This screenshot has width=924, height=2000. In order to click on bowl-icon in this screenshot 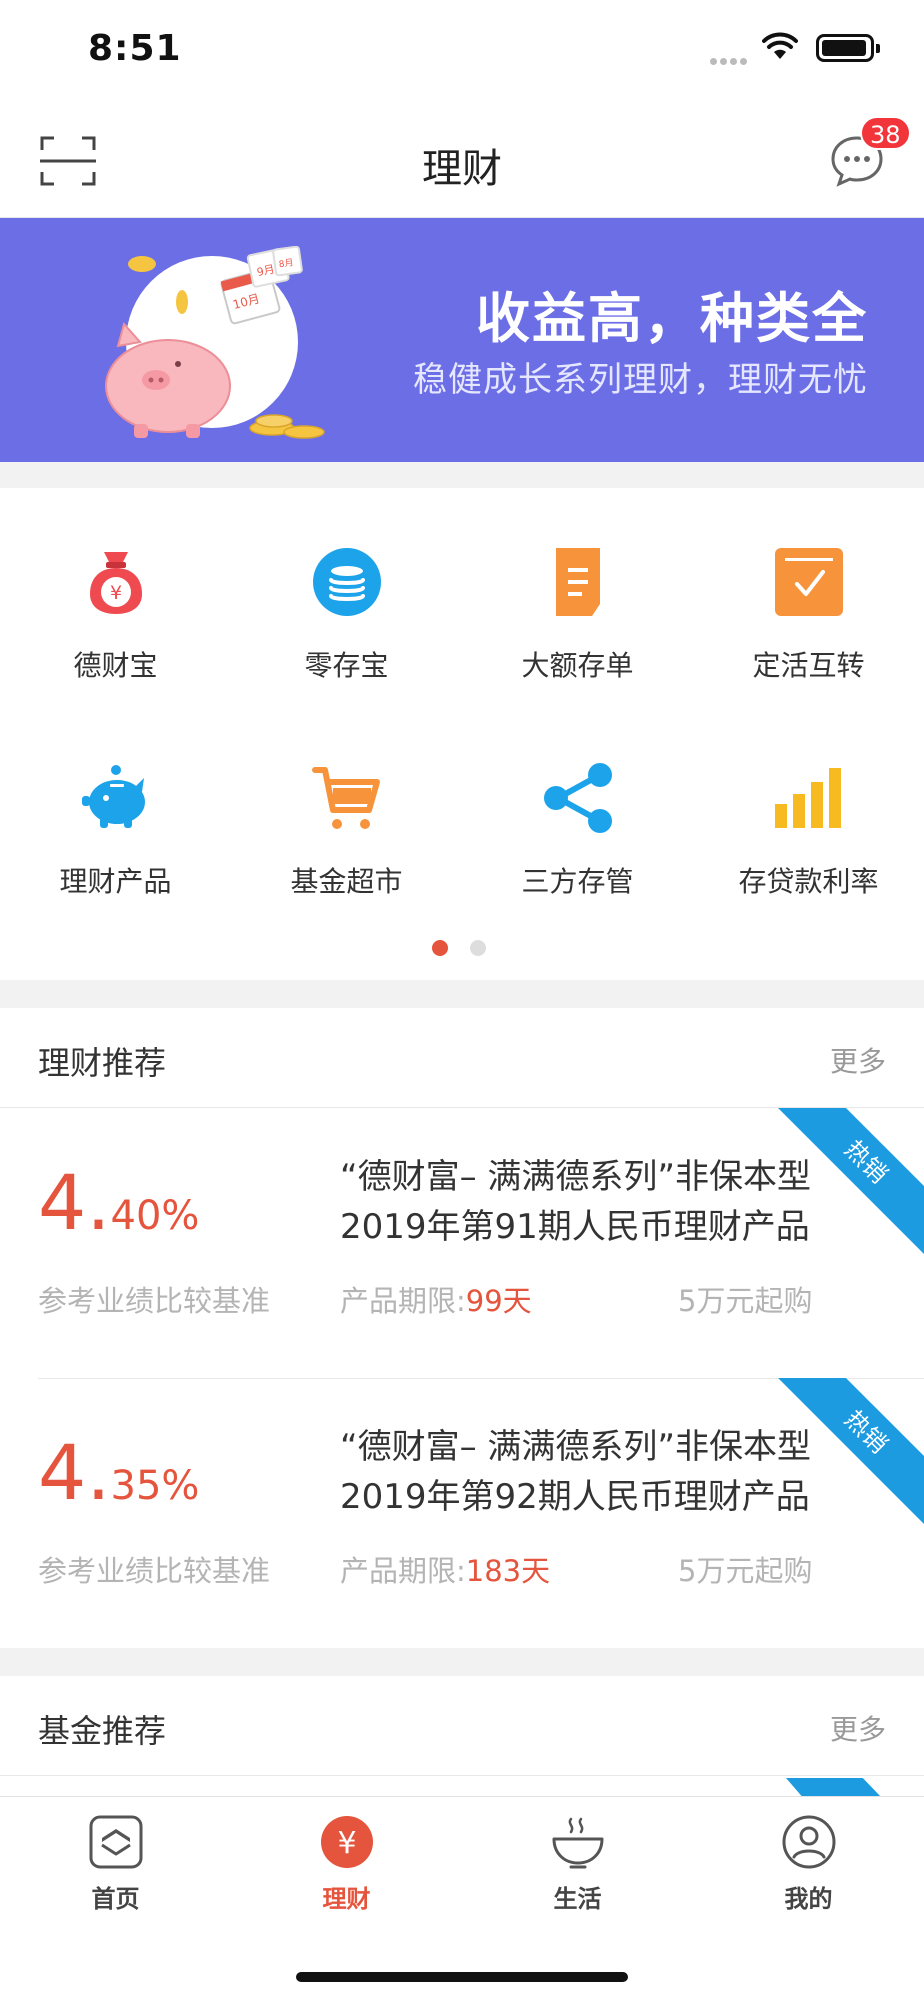, I will do `click(578, 1843)`.